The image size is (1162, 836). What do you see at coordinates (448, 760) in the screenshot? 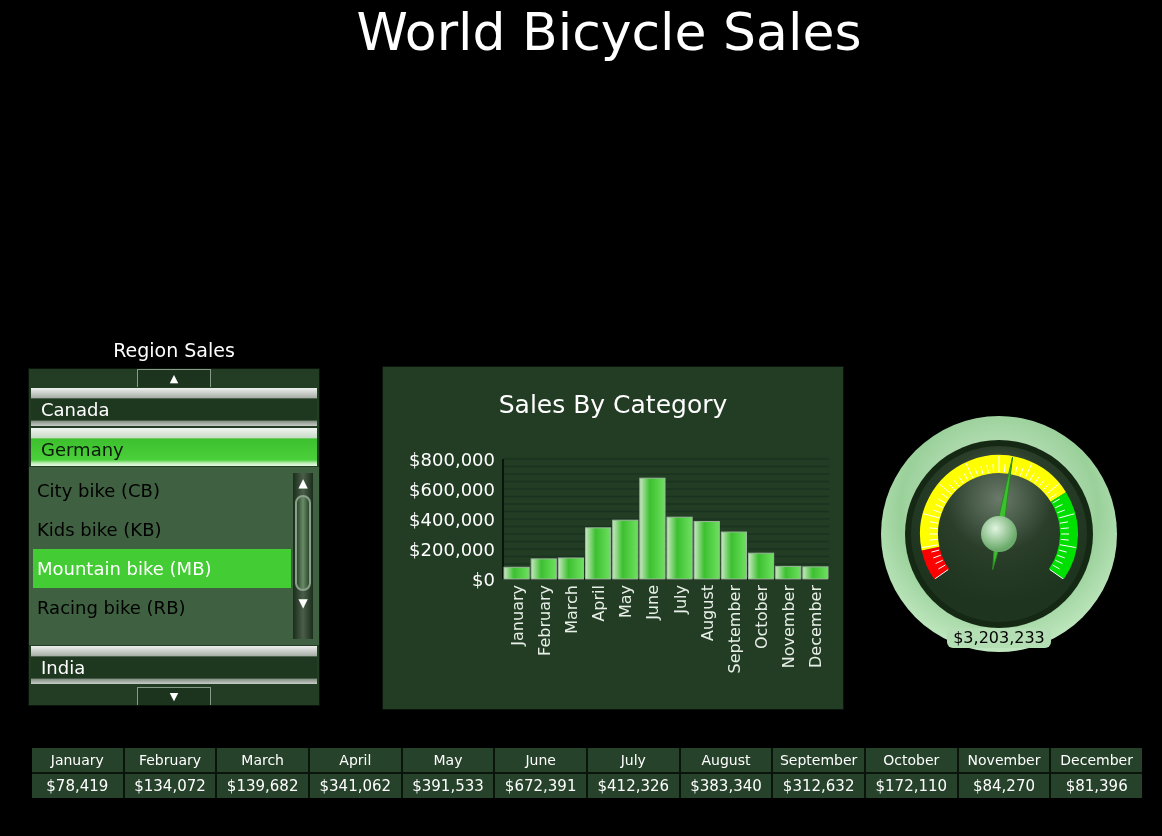
I see `column-header: May` at bounding box center [448, 760].